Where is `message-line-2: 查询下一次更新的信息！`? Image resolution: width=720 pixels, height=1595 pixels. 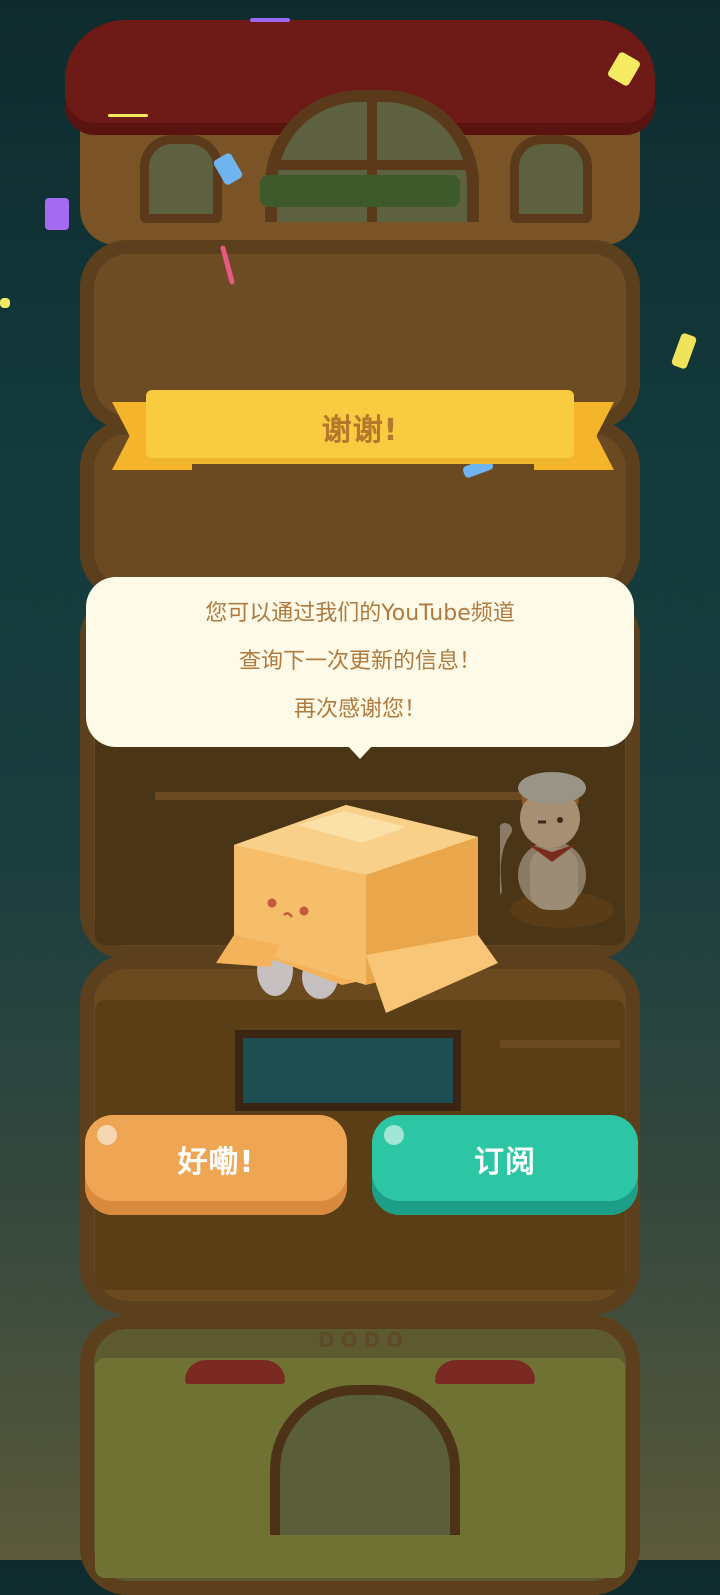 message-line-2: 查询下一次更新的信息！ is located at coordinates (359, 661).